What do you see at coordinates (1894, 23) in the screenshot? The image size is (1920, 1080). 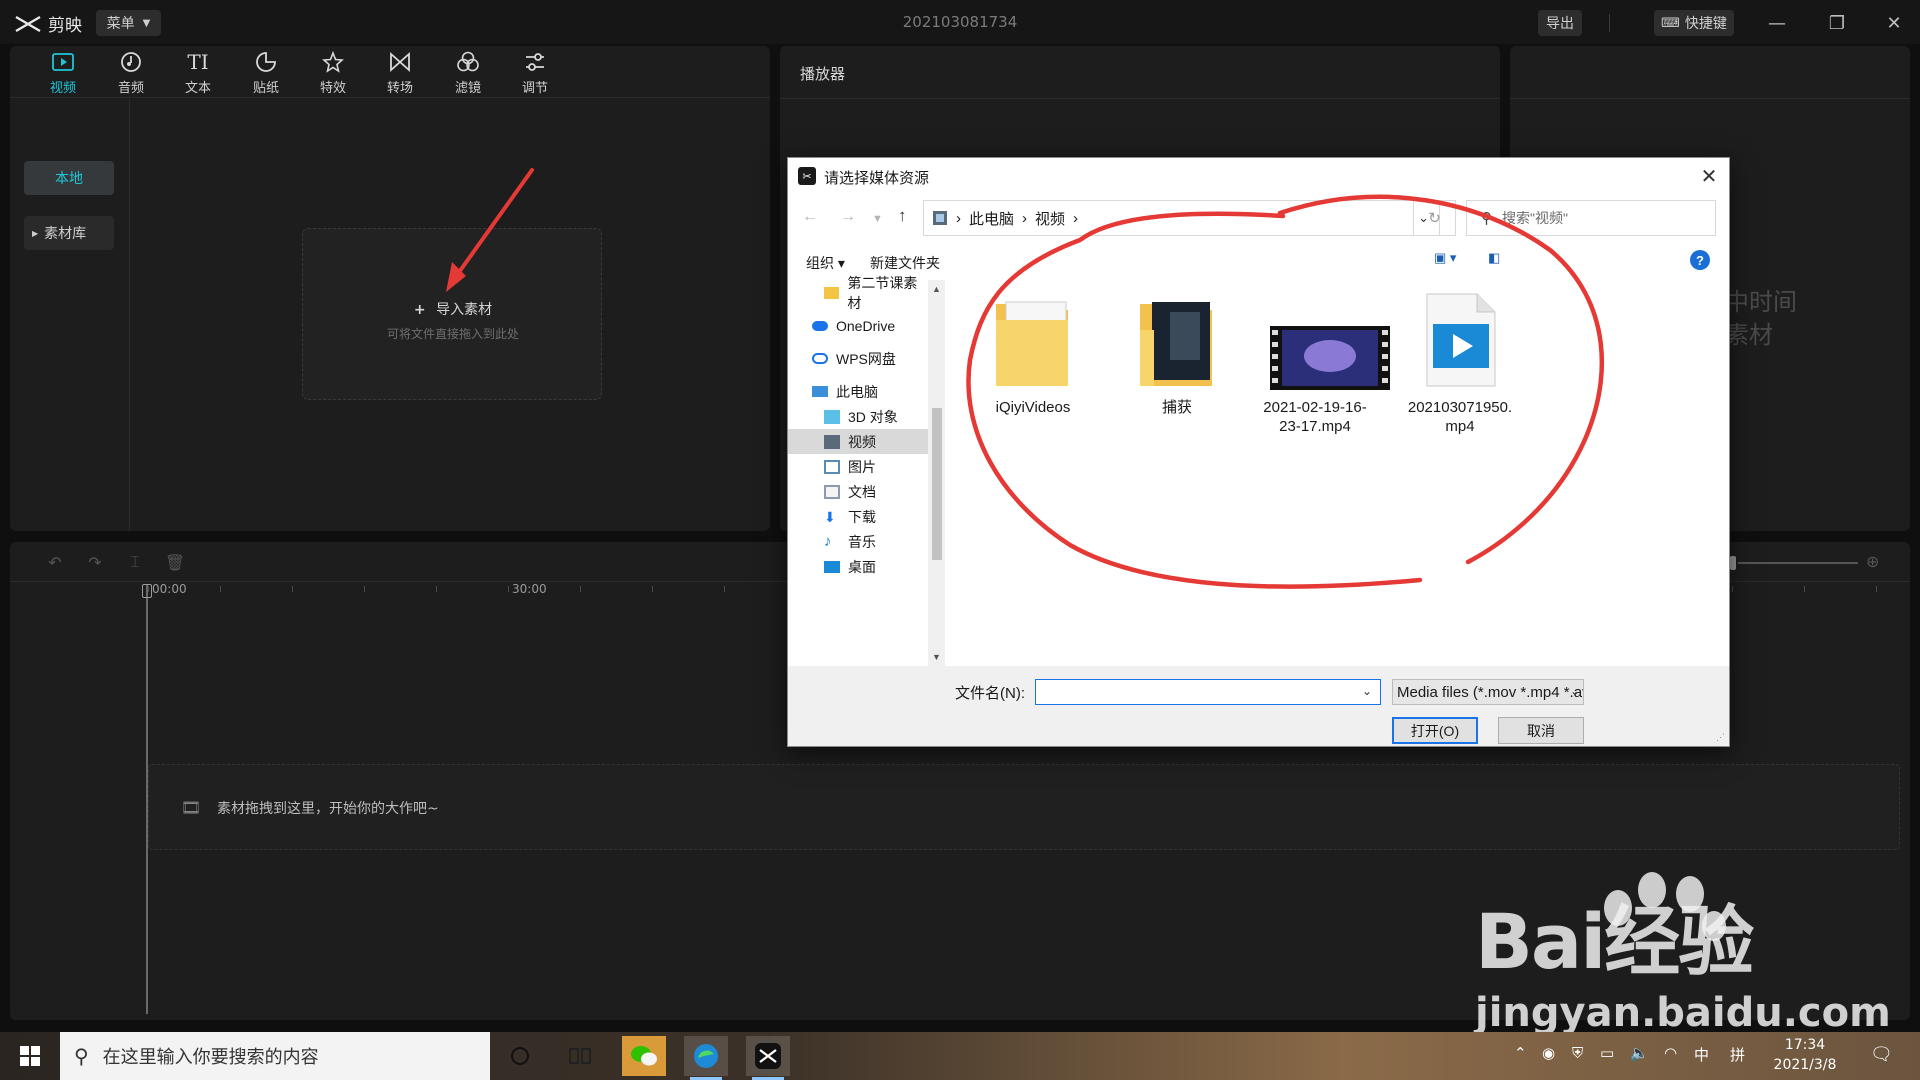 I see `close-button: ✕` at bounding box center [1894, 23].